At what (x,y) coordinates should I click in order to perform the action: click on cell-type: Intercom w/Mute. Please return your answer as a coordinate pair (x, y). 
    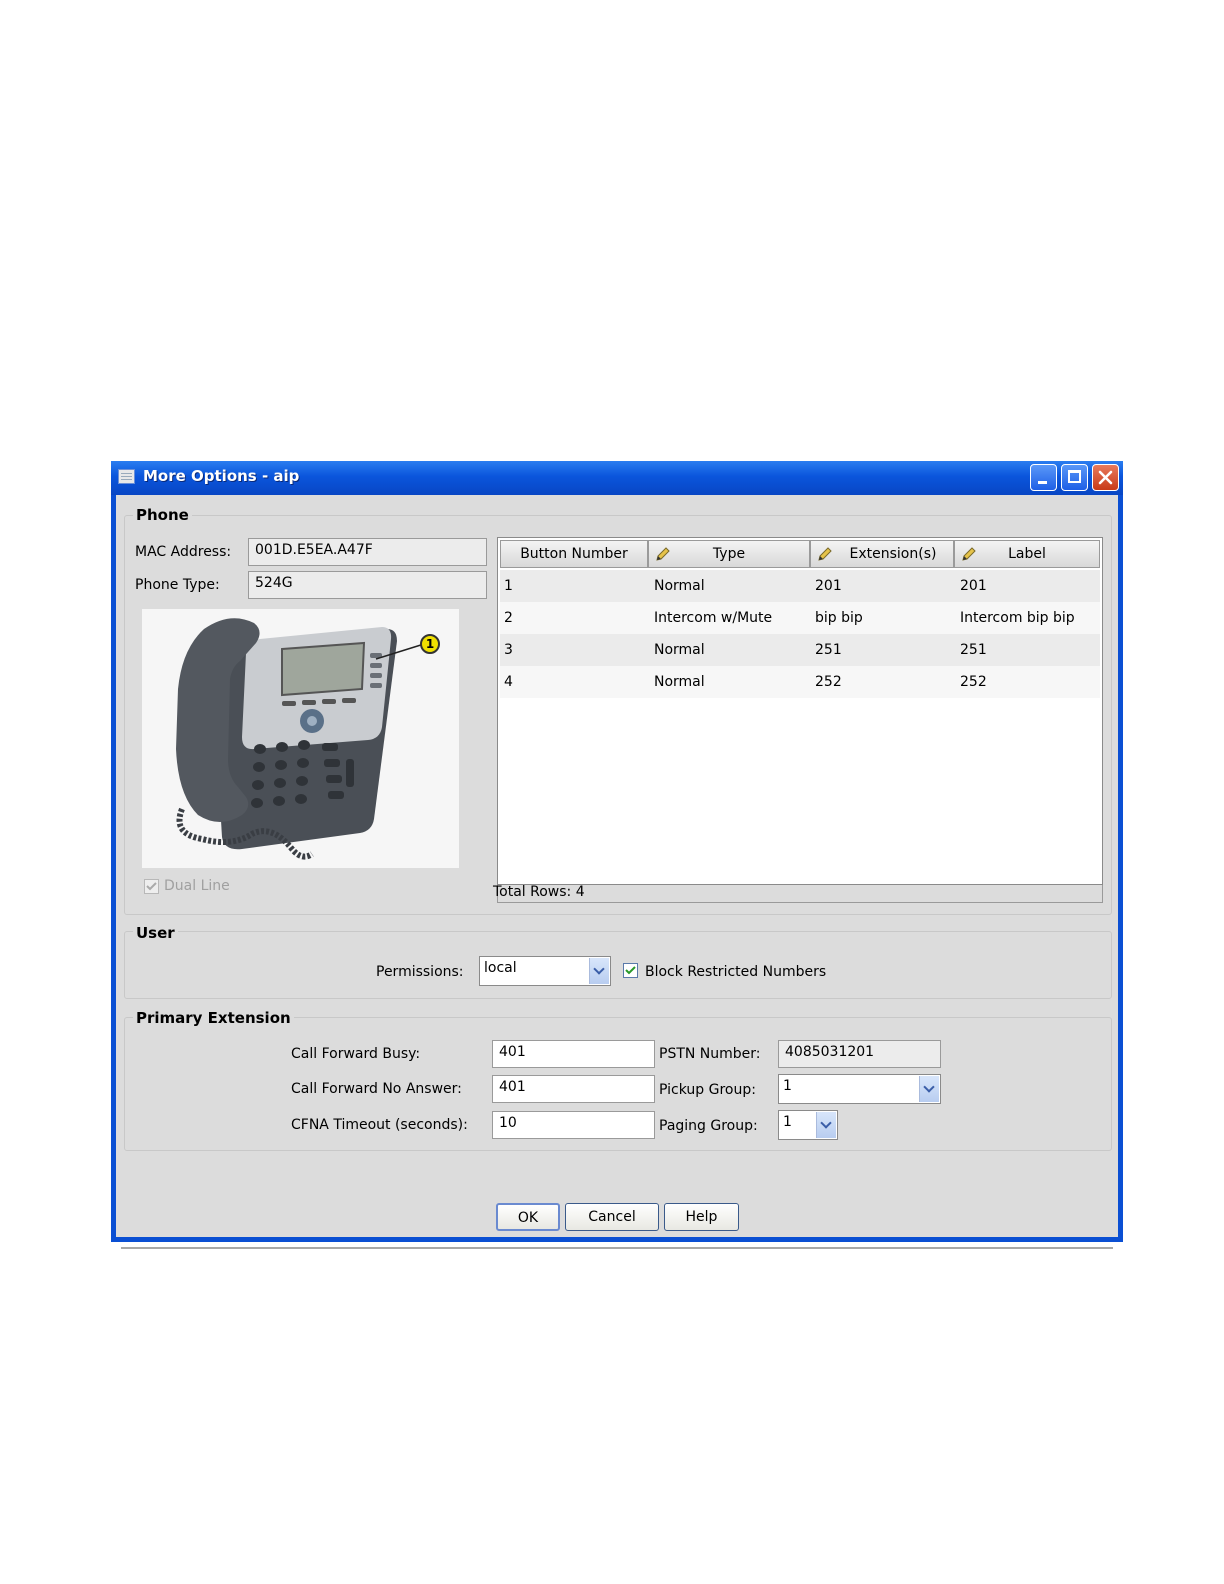
    Looking at the image, I should click on (713, 618).